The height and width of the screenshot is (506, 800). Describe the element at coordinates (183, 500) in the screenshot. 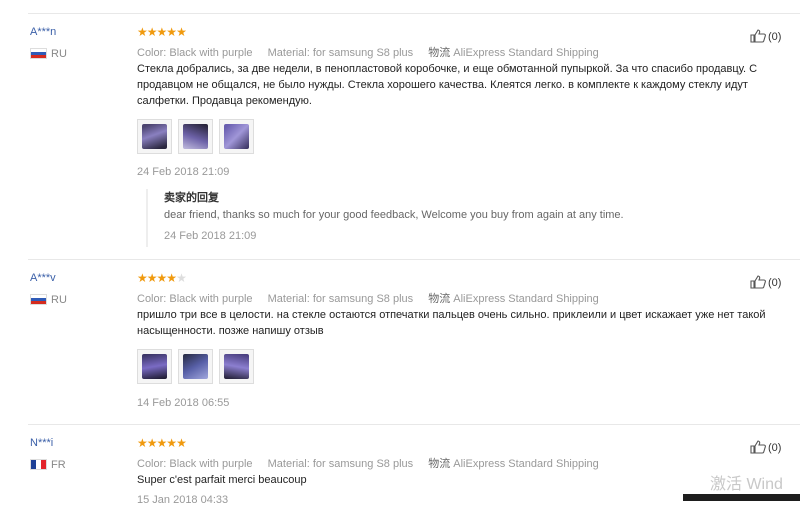

I see `review-date: 15 Jan 2018 04:33` at that location.